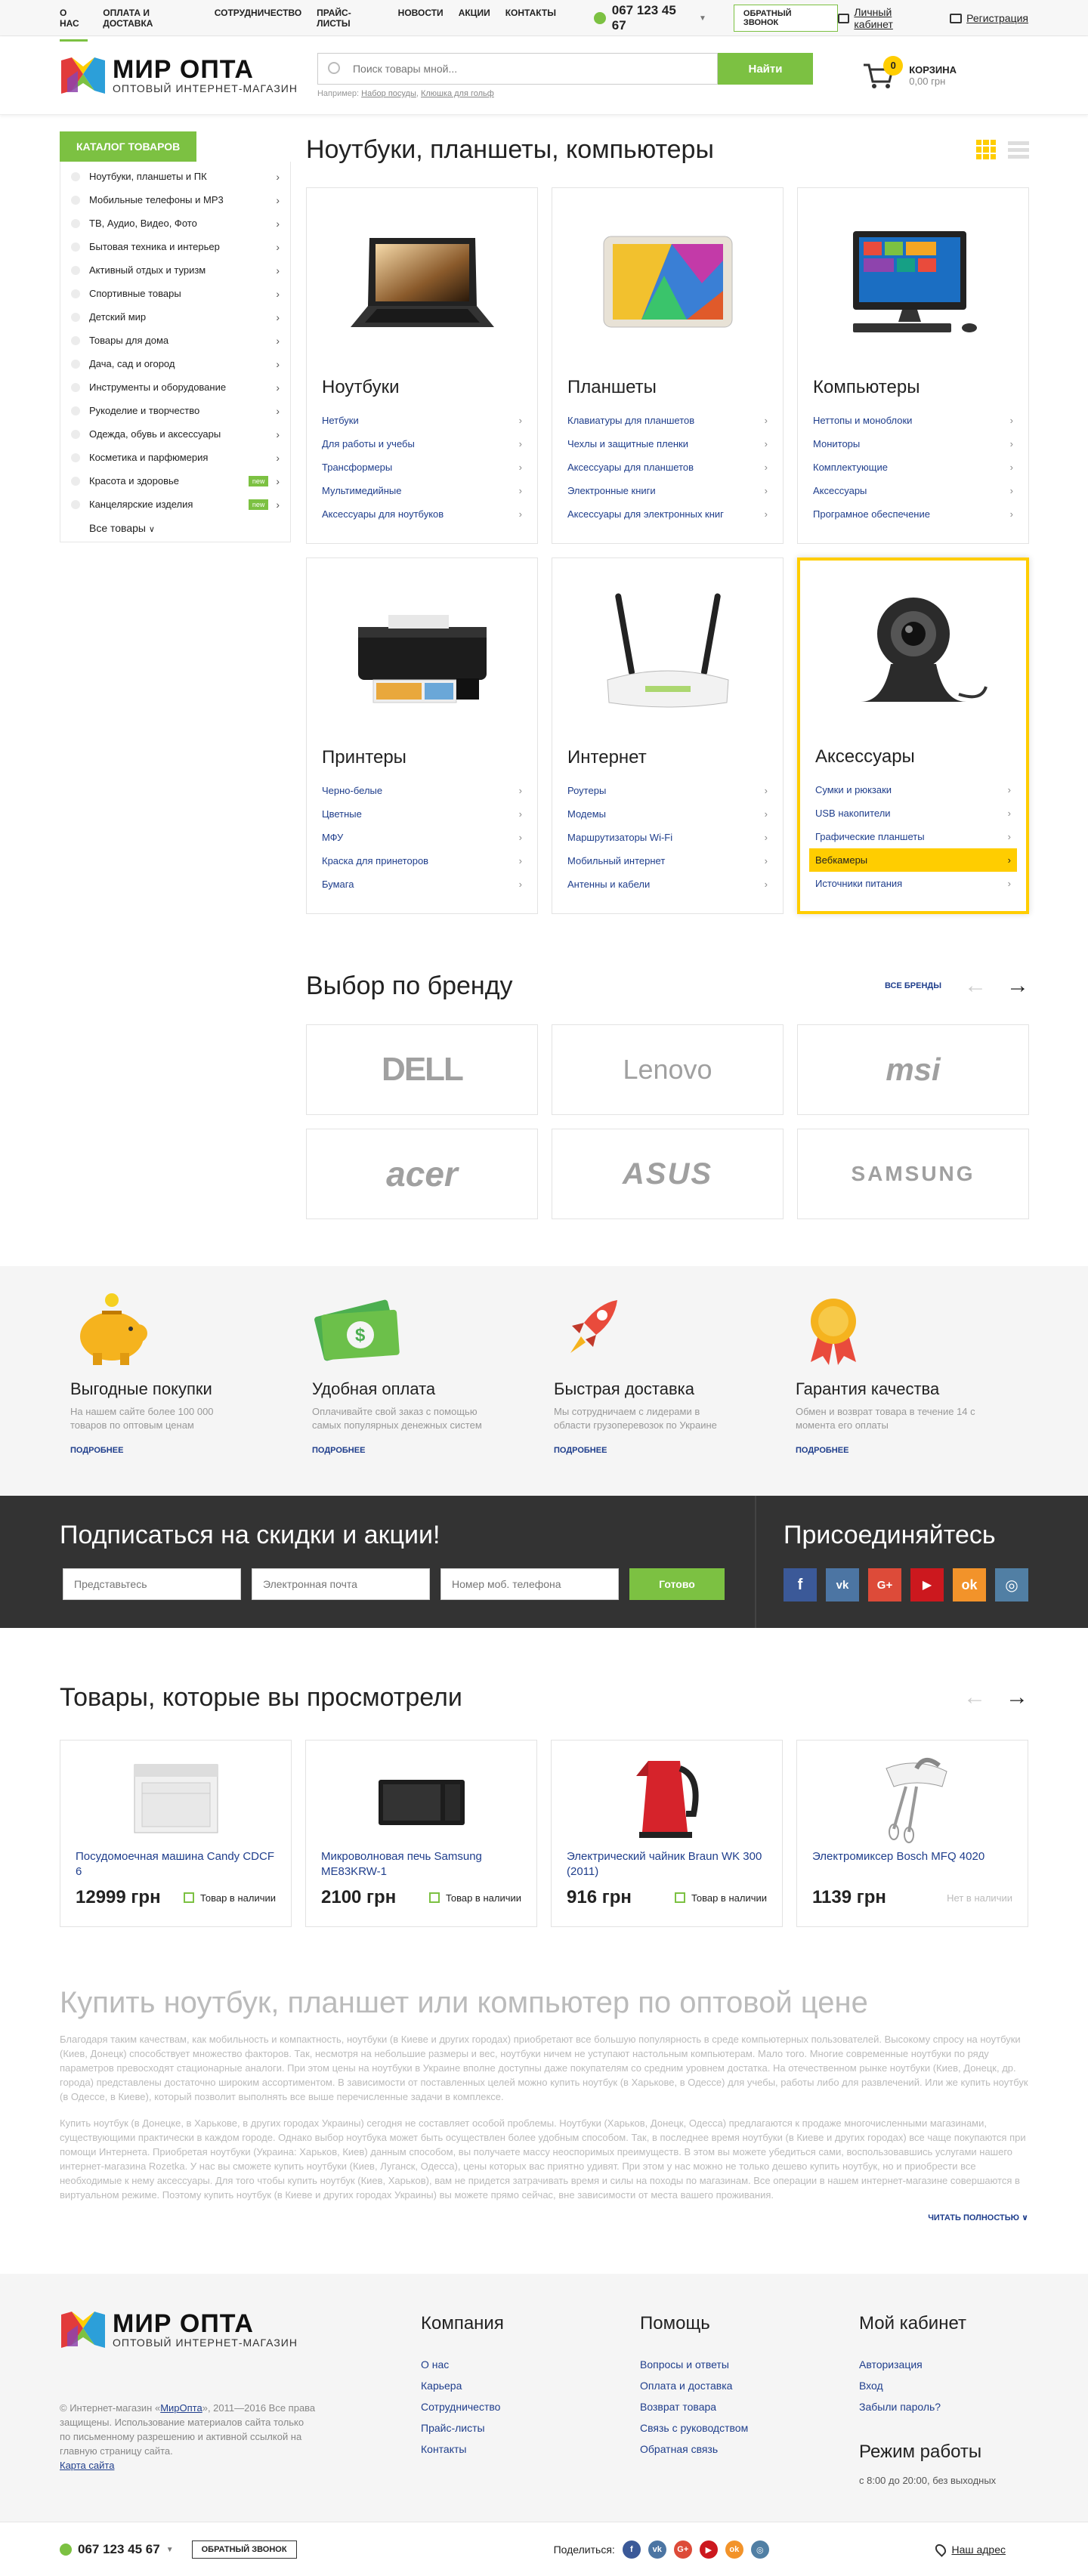 The width and height of the screenshot is (1088, 2576). I want to click on brand-asus: ASUS, so click(668, 1174).